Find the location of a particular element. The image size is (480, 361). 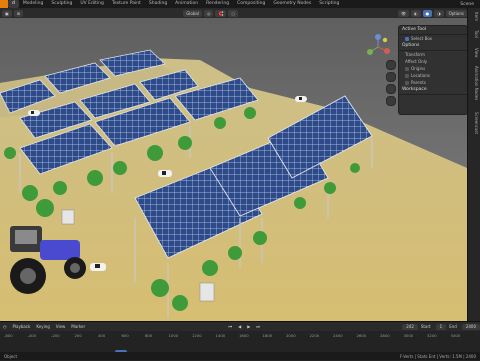

end-label: End is located at coordinates (453, 326).